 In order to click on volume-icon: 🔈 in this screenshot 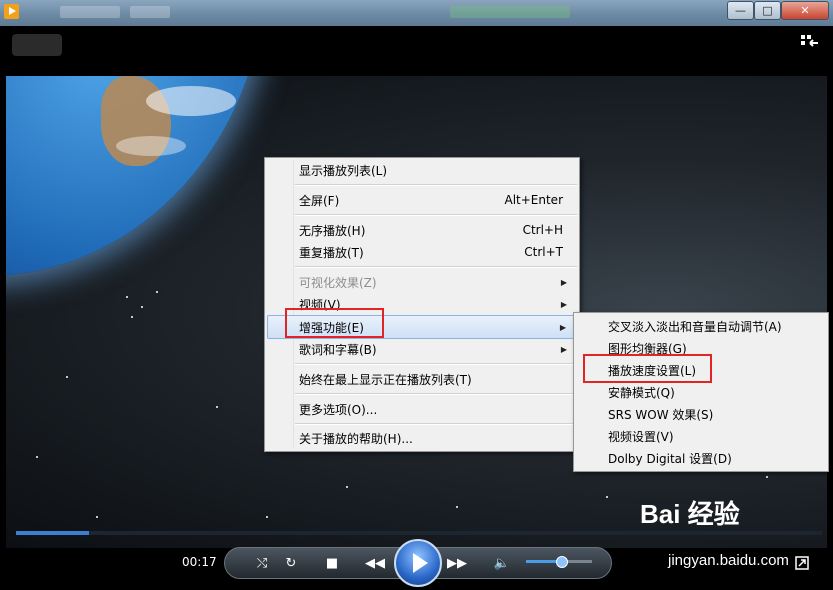, I will do `click(502, 563)`.